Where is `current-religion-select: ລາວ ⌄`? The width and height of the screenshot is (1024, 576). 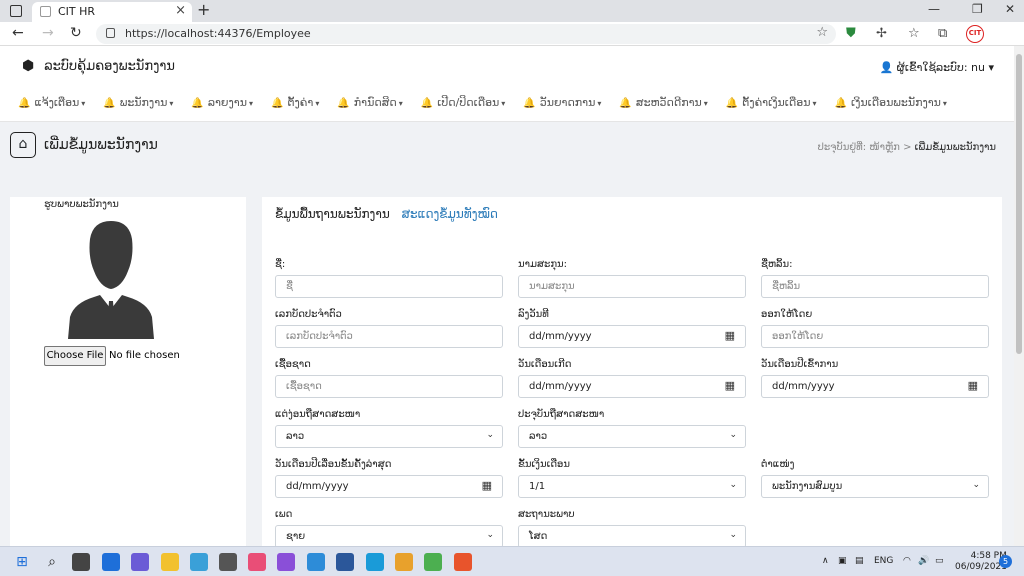 current-religion-select: ລາວ ⌄ is located at coordinates (632, 436).